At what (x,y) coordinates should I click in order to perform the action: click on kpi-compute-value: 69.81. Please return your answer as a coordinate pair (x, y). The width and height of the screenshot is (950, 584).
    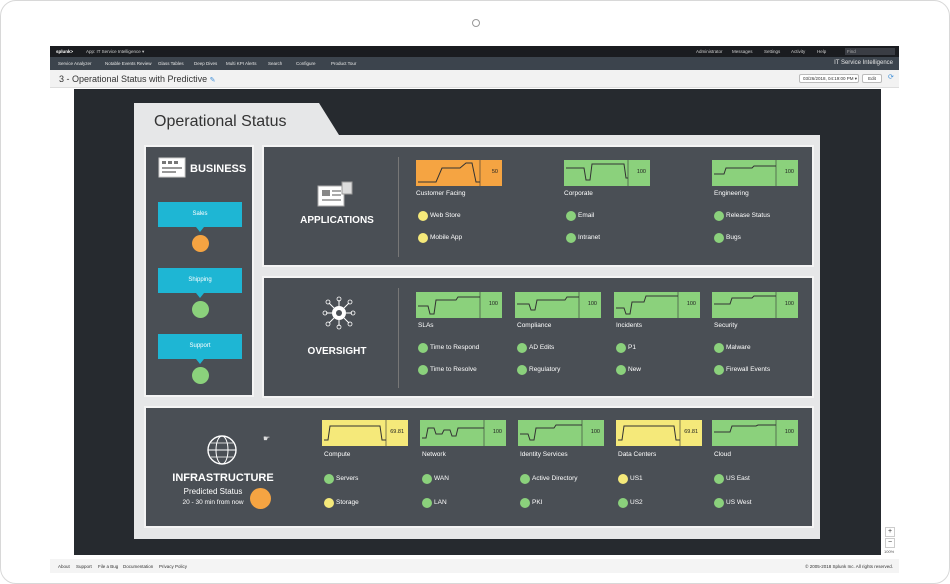
    Looking at the image, I should click on (397, 432).